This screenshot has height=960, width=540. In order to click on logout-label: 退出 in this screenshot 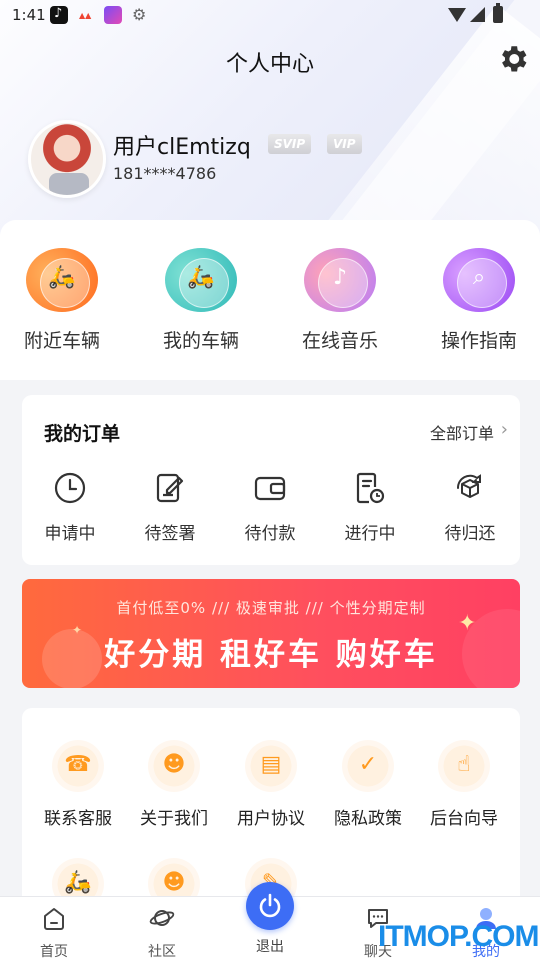, I will do `click(270, 947)`.